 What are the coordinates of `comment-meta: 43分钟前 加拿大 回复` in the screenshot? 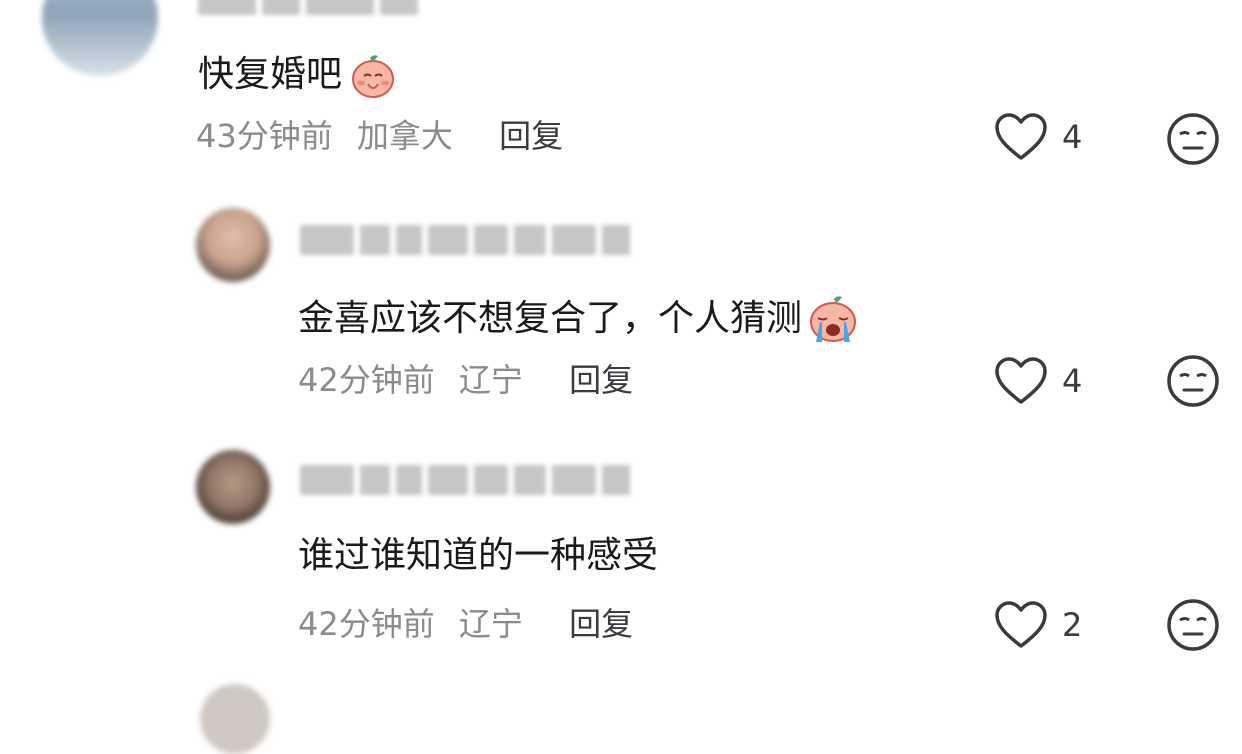 It's located at (386, 136).